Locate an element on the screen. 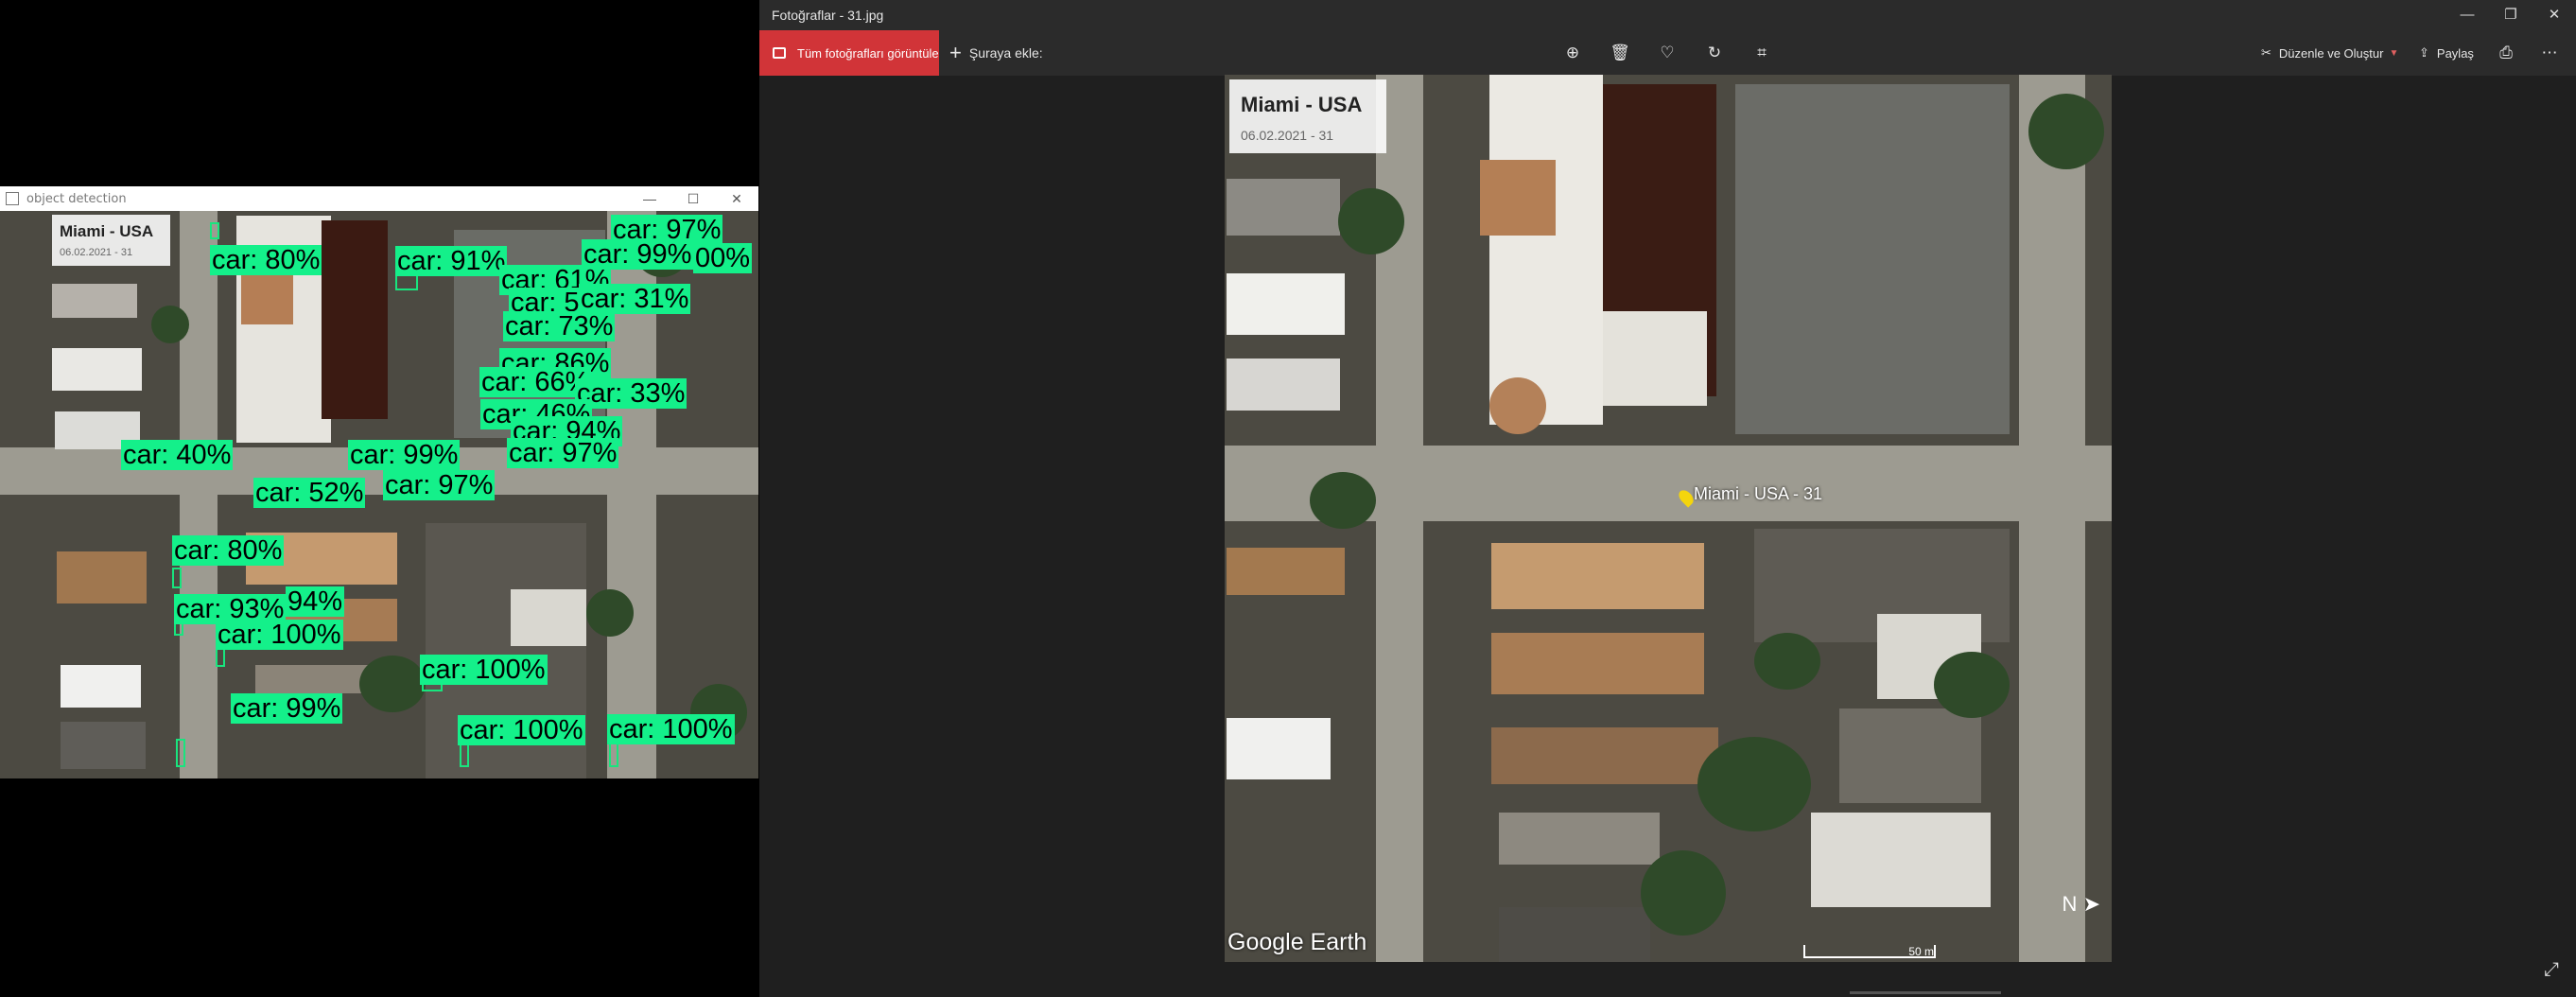 The image size is (2576, 997). photo-icon is located at coordinates (779, 53).